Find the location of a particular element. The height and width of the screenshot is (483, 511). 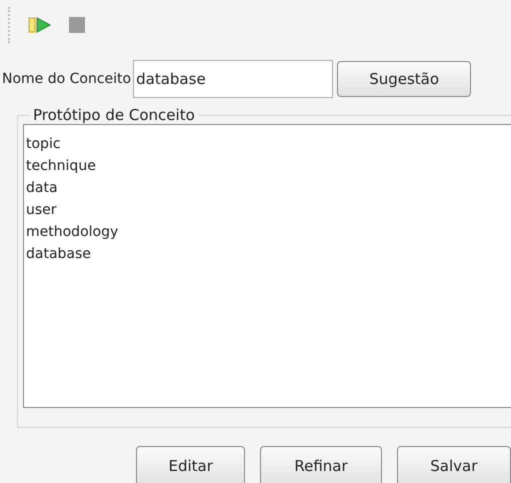

run-icon is located at coordinates (40, 25).